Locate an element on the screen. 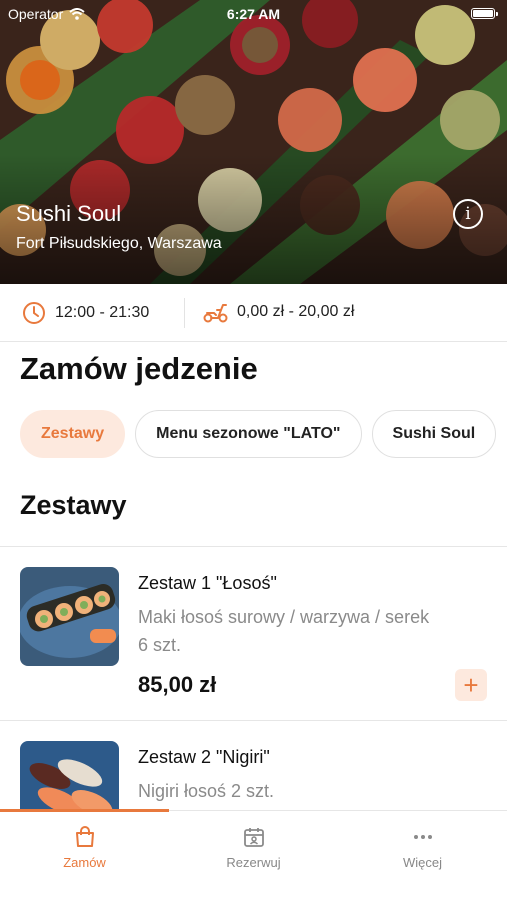  section-title: Zestawy is located at coordinates (73, 505).